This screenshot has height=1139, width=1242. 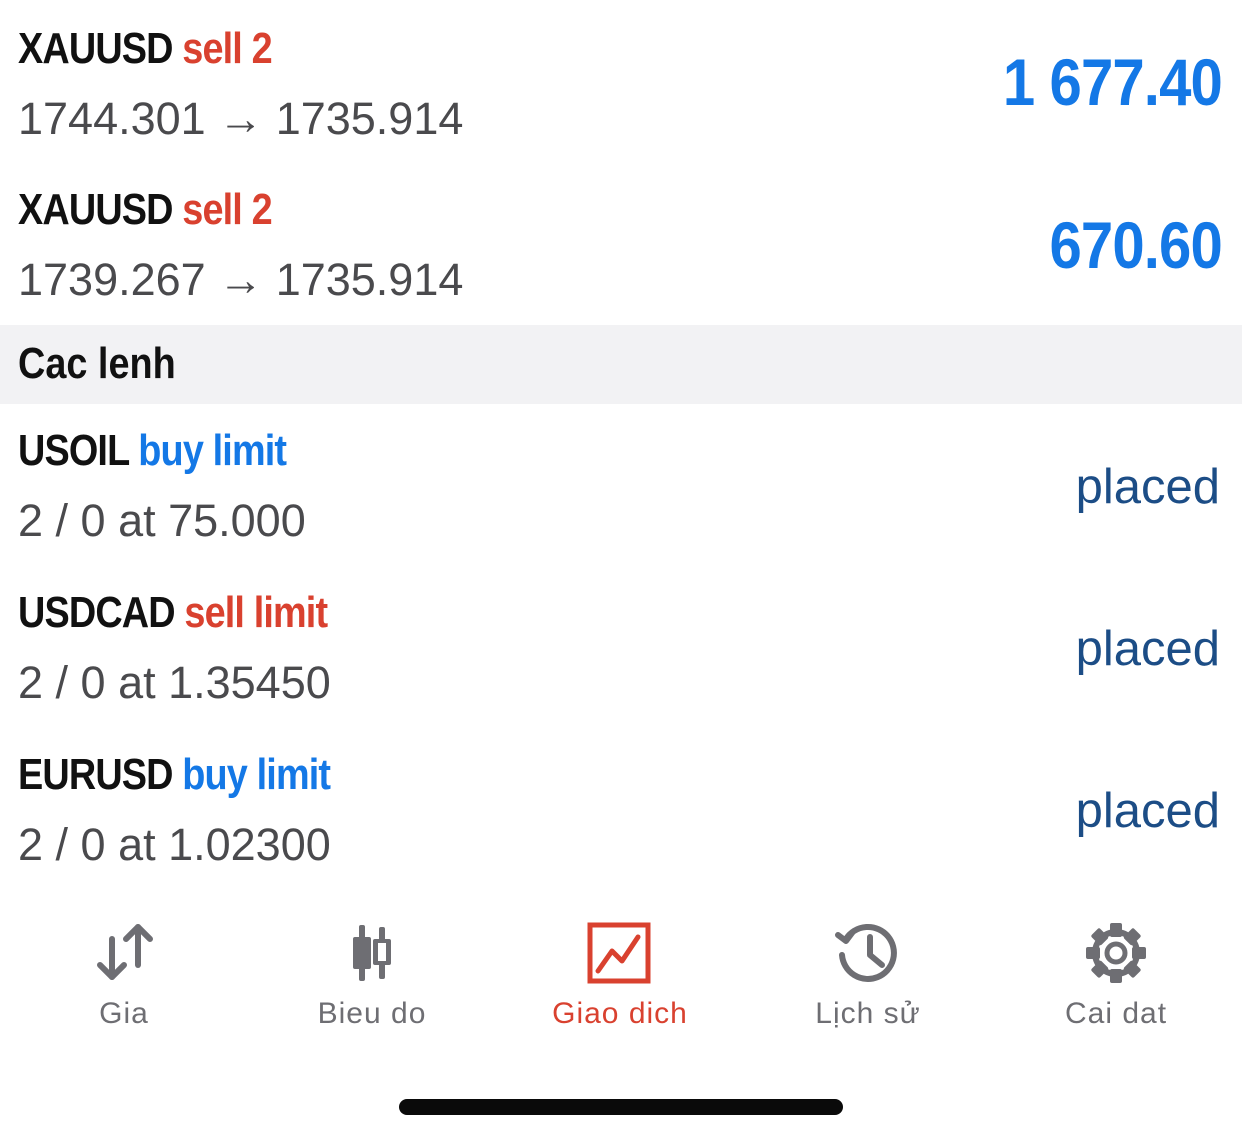 What do you see at coordinates (372, 1013) in the screenshot?
I see `tab-label: Bieu do` at bounding box center [372, 1013].